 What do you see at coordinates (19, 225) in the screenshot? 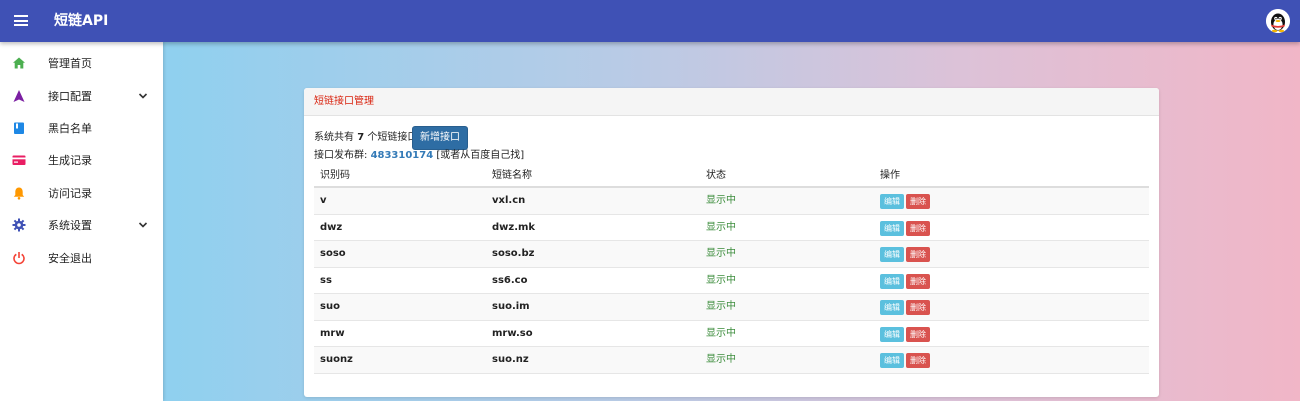
I see `gear-icon` at bounding box center [19, 225].